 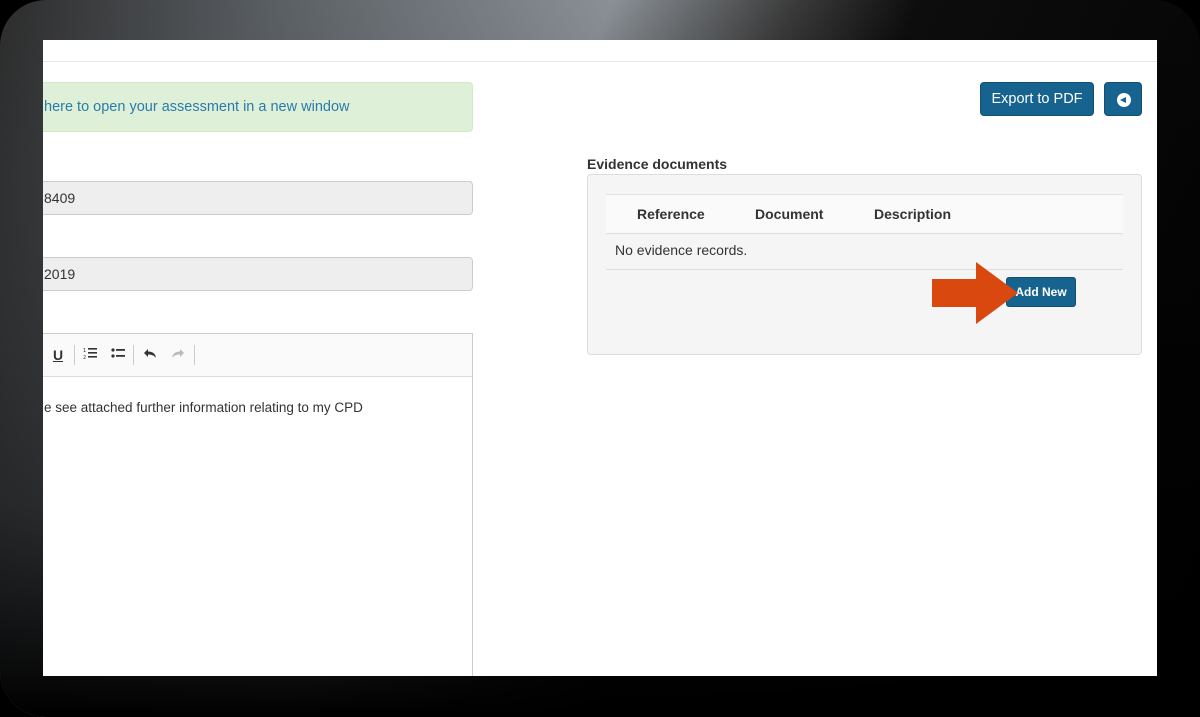 I want to click on reference-field: 8409, so click(x=258, y=198).